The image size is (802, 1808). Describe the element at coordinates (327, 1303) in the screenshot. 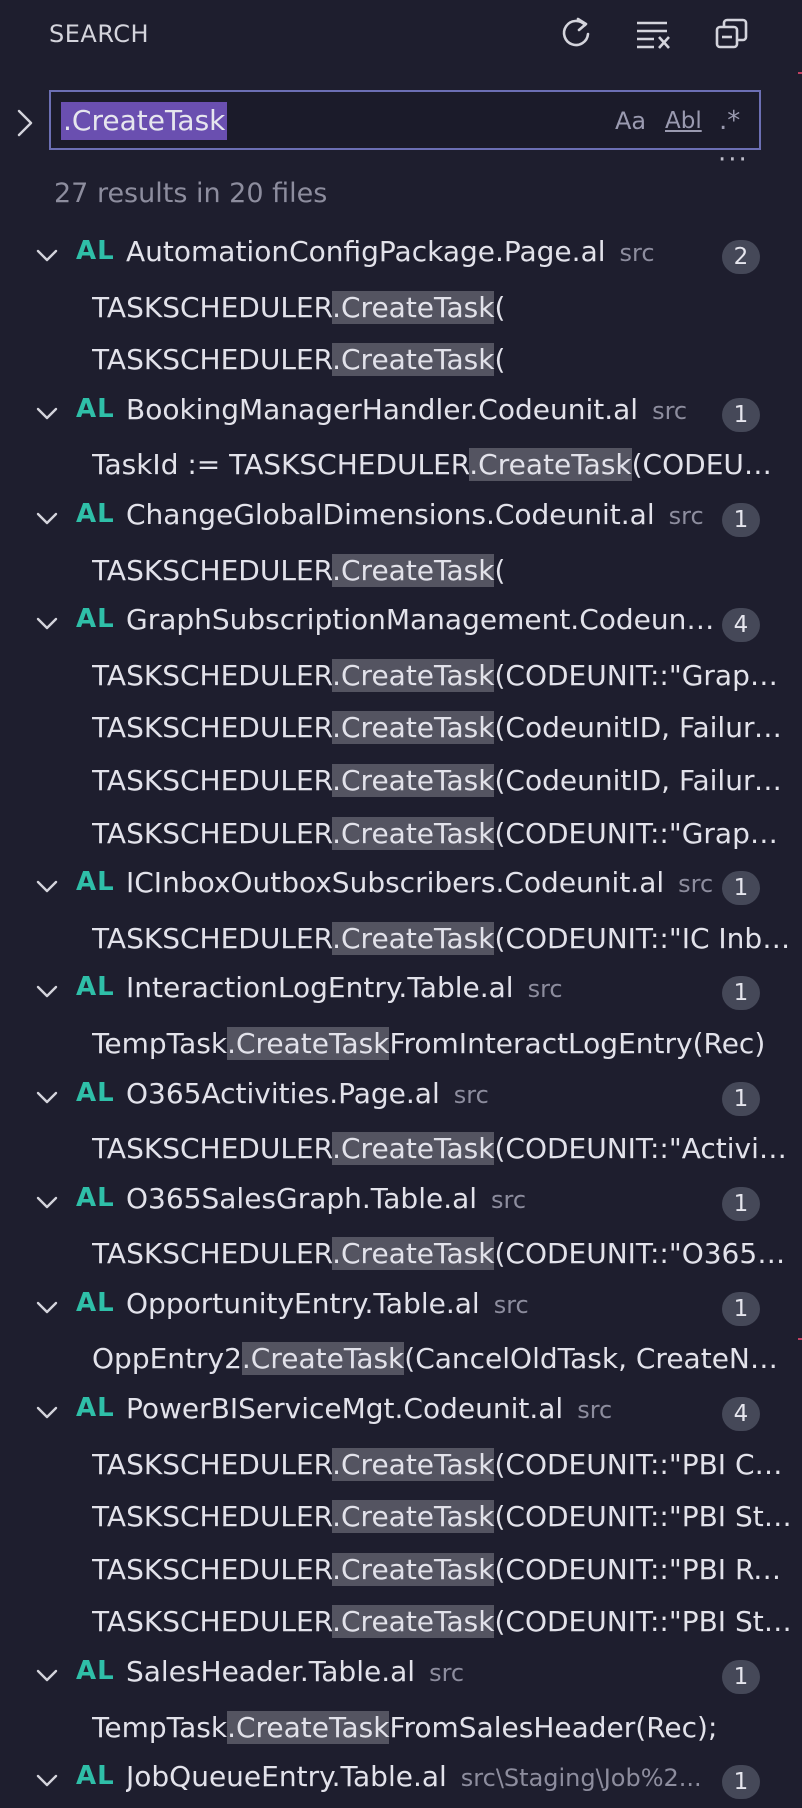

I see `file-label: OpportunityEntry.Table.al src` at that location.